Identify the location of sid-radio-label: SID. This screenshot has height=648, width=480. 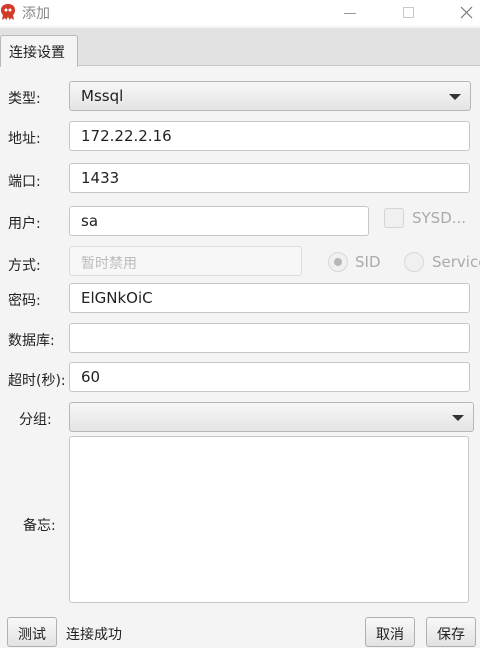
(368, 262).